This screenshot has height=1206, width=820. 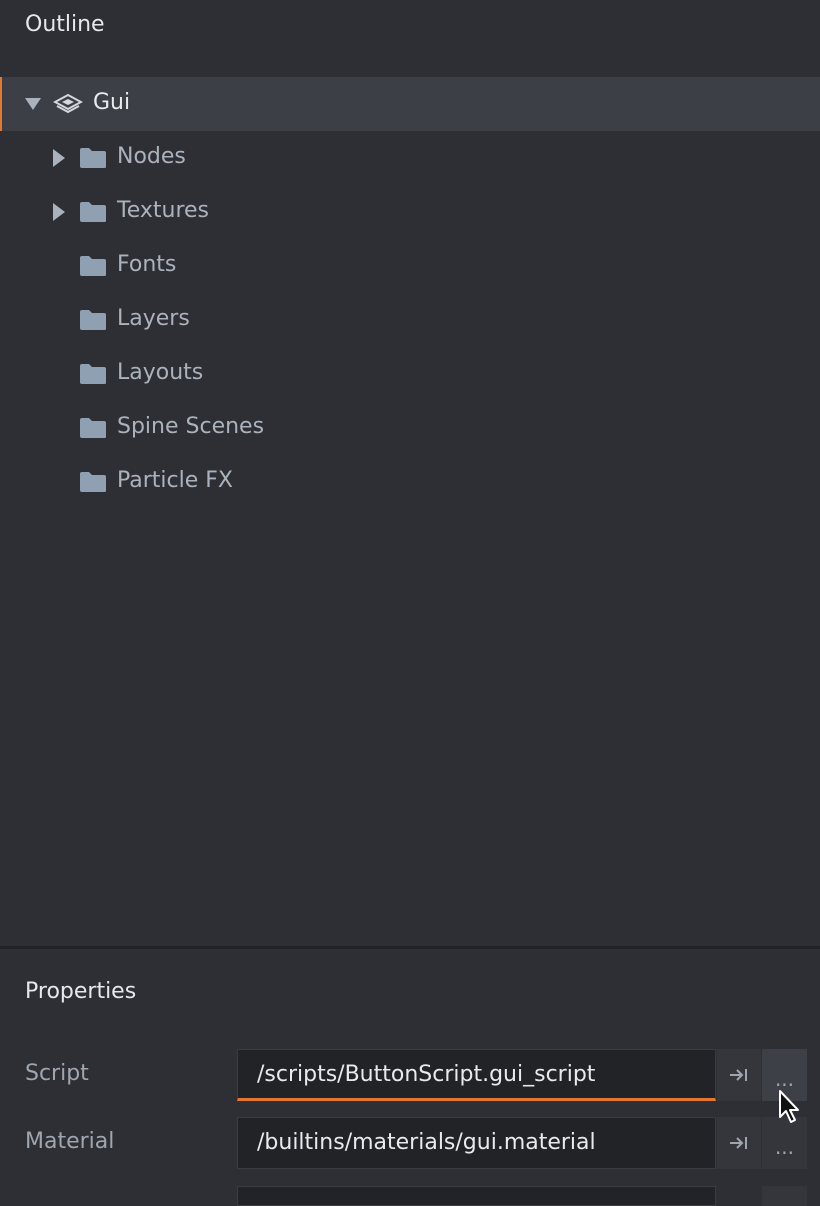 I want to click on tree-item-label: Gui, so click(x=112, y=102).